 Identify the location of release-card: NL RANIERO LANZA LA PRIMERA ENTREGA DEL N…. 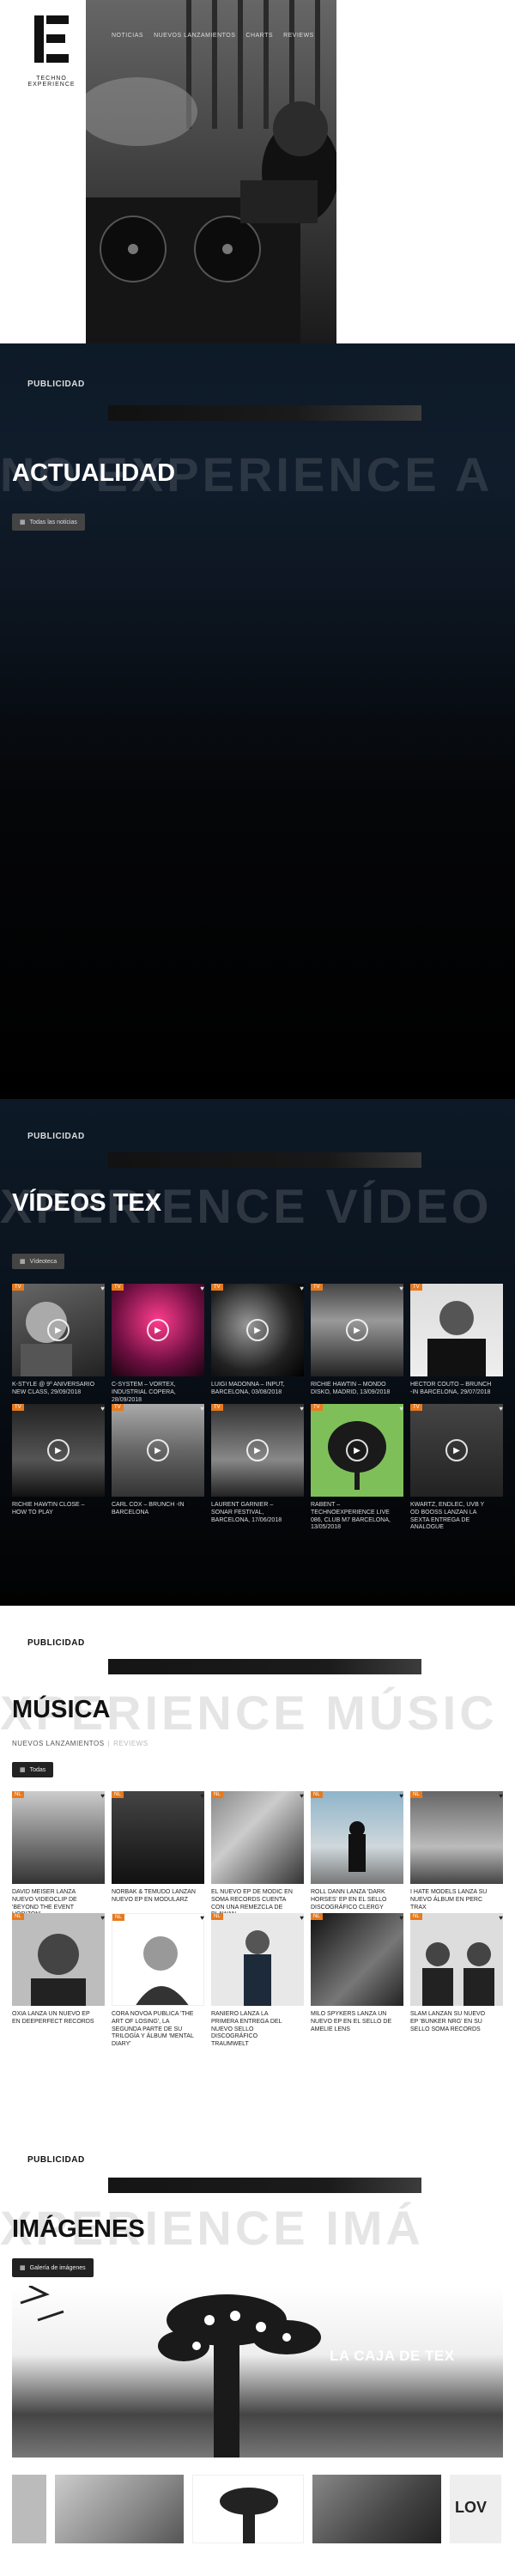
(257, 1980).